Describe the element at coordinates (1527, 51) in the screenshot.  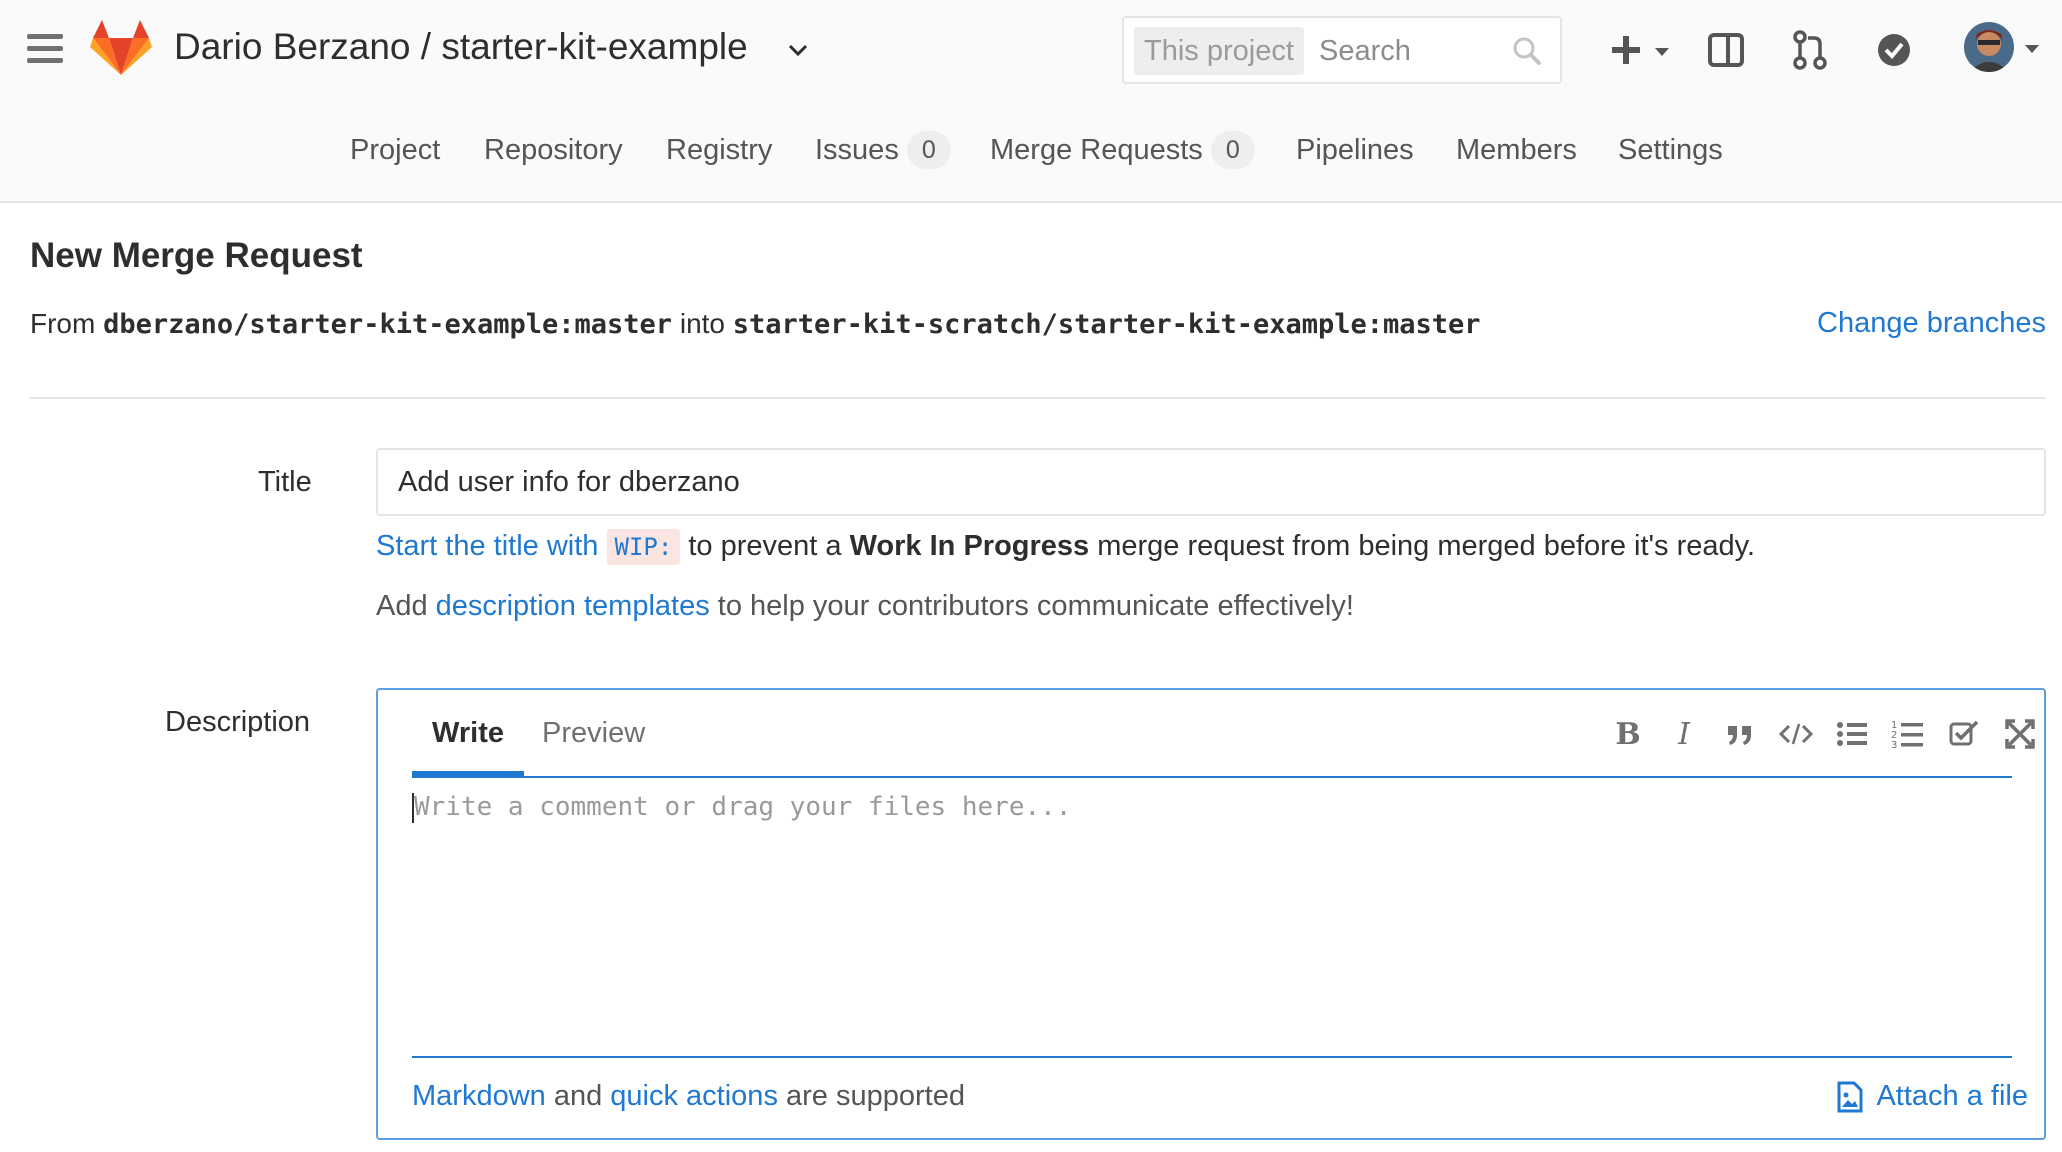
I see `search-icon` at that location.